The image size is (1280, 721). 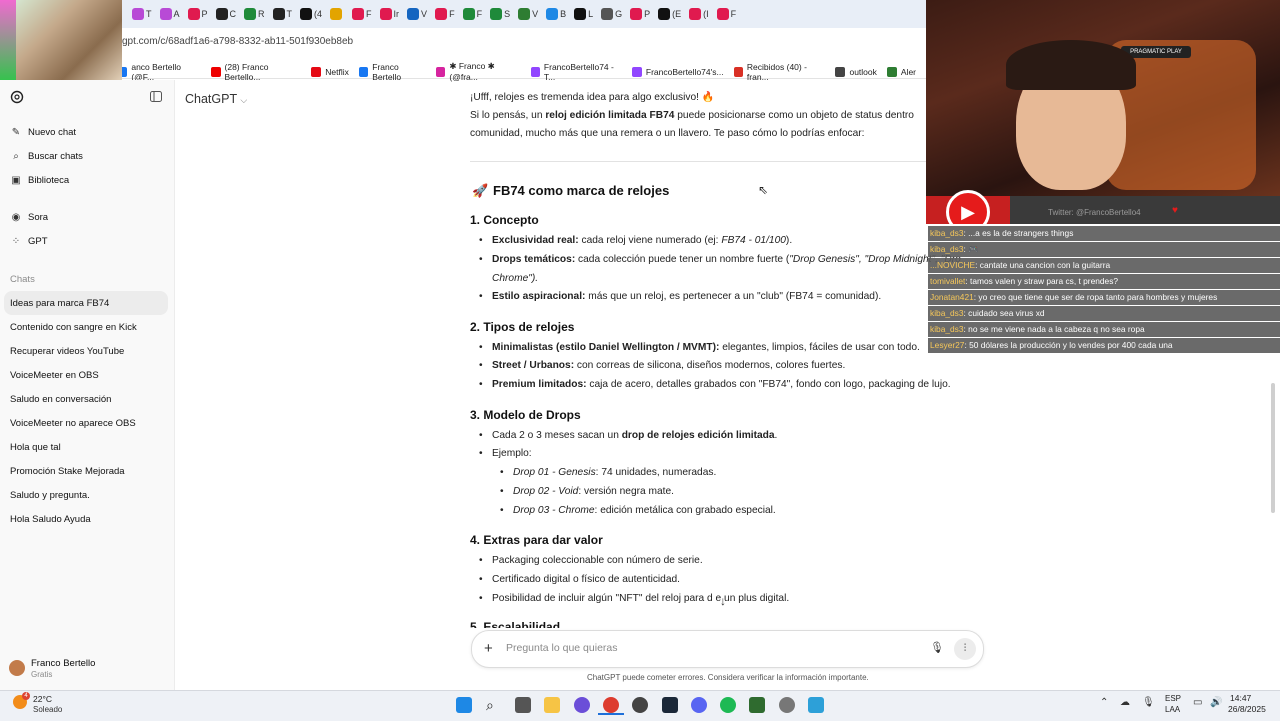 What do you see at coordinates (318, 14) in the screenshot?
I see `tab-label: (4` at bounding box center [318, 14].